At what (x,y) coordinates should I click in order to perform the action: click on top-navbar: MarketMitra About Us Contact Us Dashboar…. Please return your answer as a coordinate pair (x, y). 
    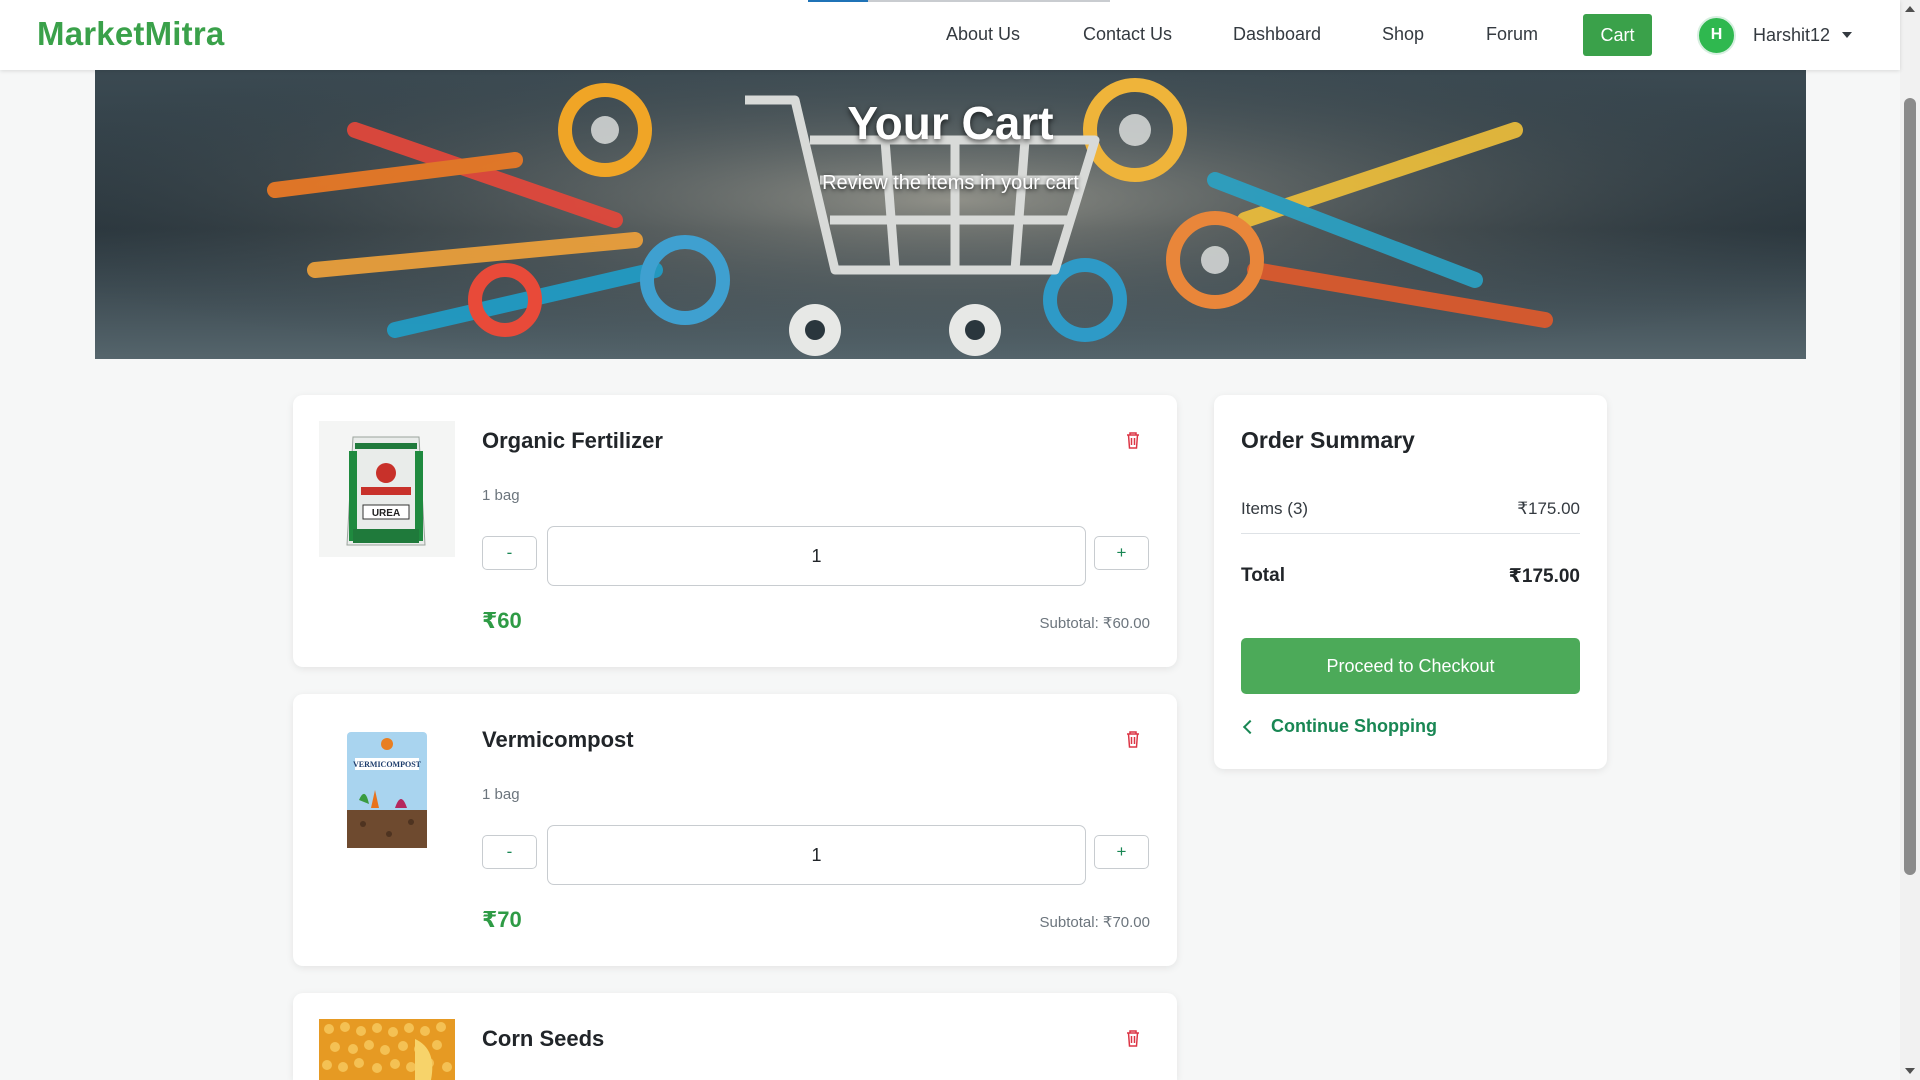
    Looking at the image, I should click on (950, 35).